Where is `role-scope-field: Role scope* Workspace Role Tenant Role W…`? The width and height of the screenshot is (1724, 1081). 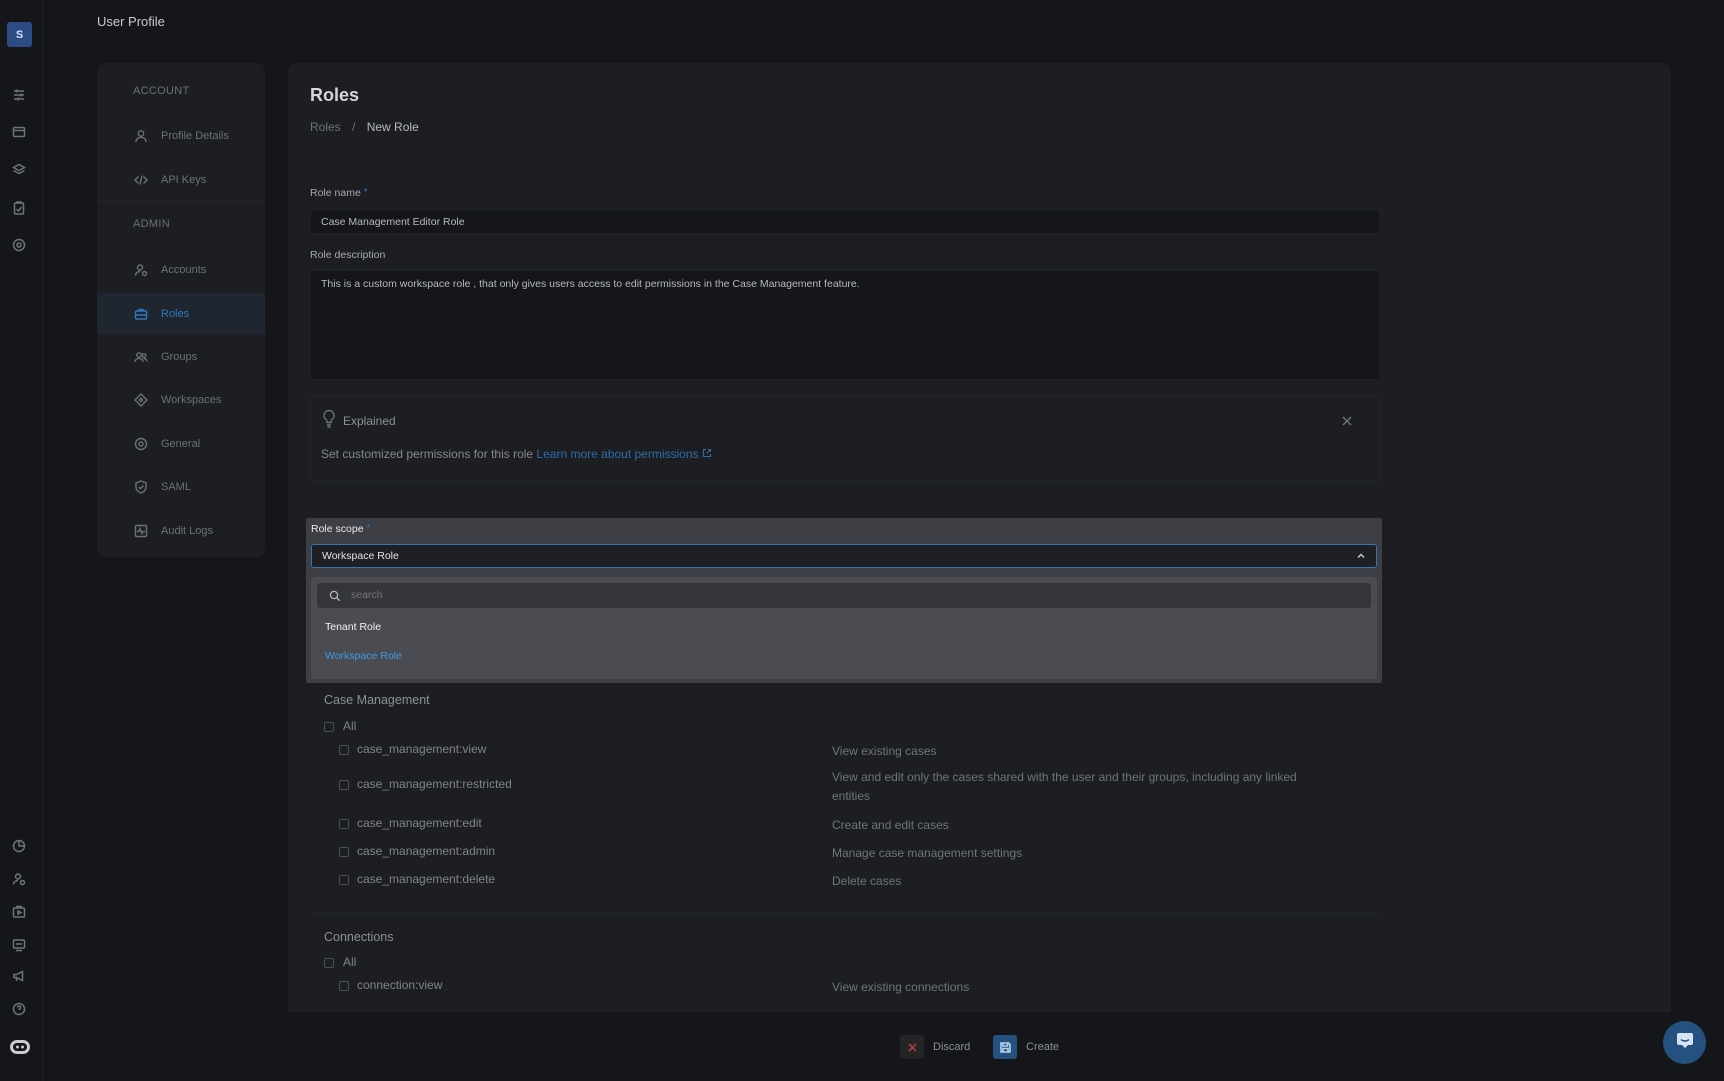 role-scope-field: Role scope* Workspace Role Tenant Role W… is located at coordinates (844, 600).